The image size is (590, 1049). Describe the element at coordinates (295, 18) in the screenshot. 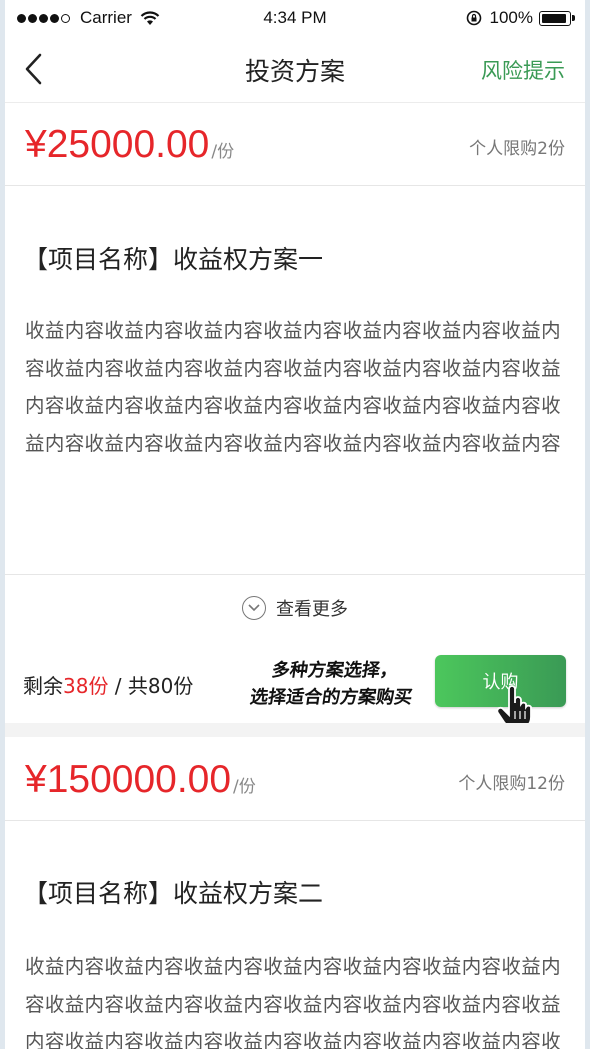

I see `status-bar: Carrier 4:34 PM 100%` at that location.